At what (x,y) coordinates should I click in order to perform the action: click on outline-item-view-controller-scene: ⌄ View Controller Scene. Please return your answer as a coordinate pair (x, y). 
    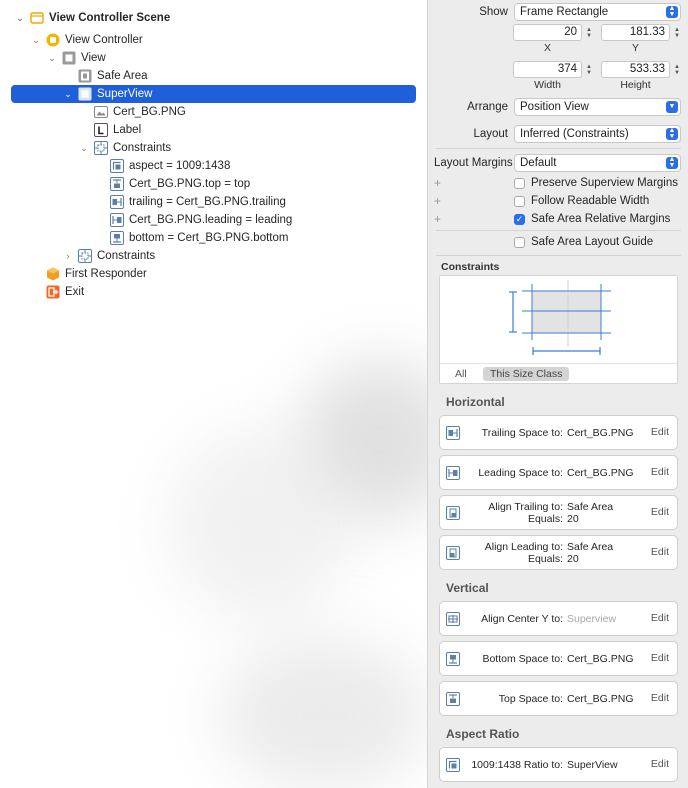
    Looking at the image, I should click on (92, 18).